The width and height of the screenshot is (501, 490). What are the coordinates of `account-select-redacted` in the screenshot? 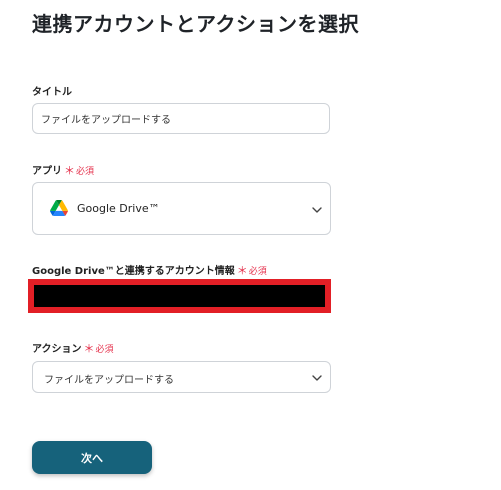 It's located at (179, 296).